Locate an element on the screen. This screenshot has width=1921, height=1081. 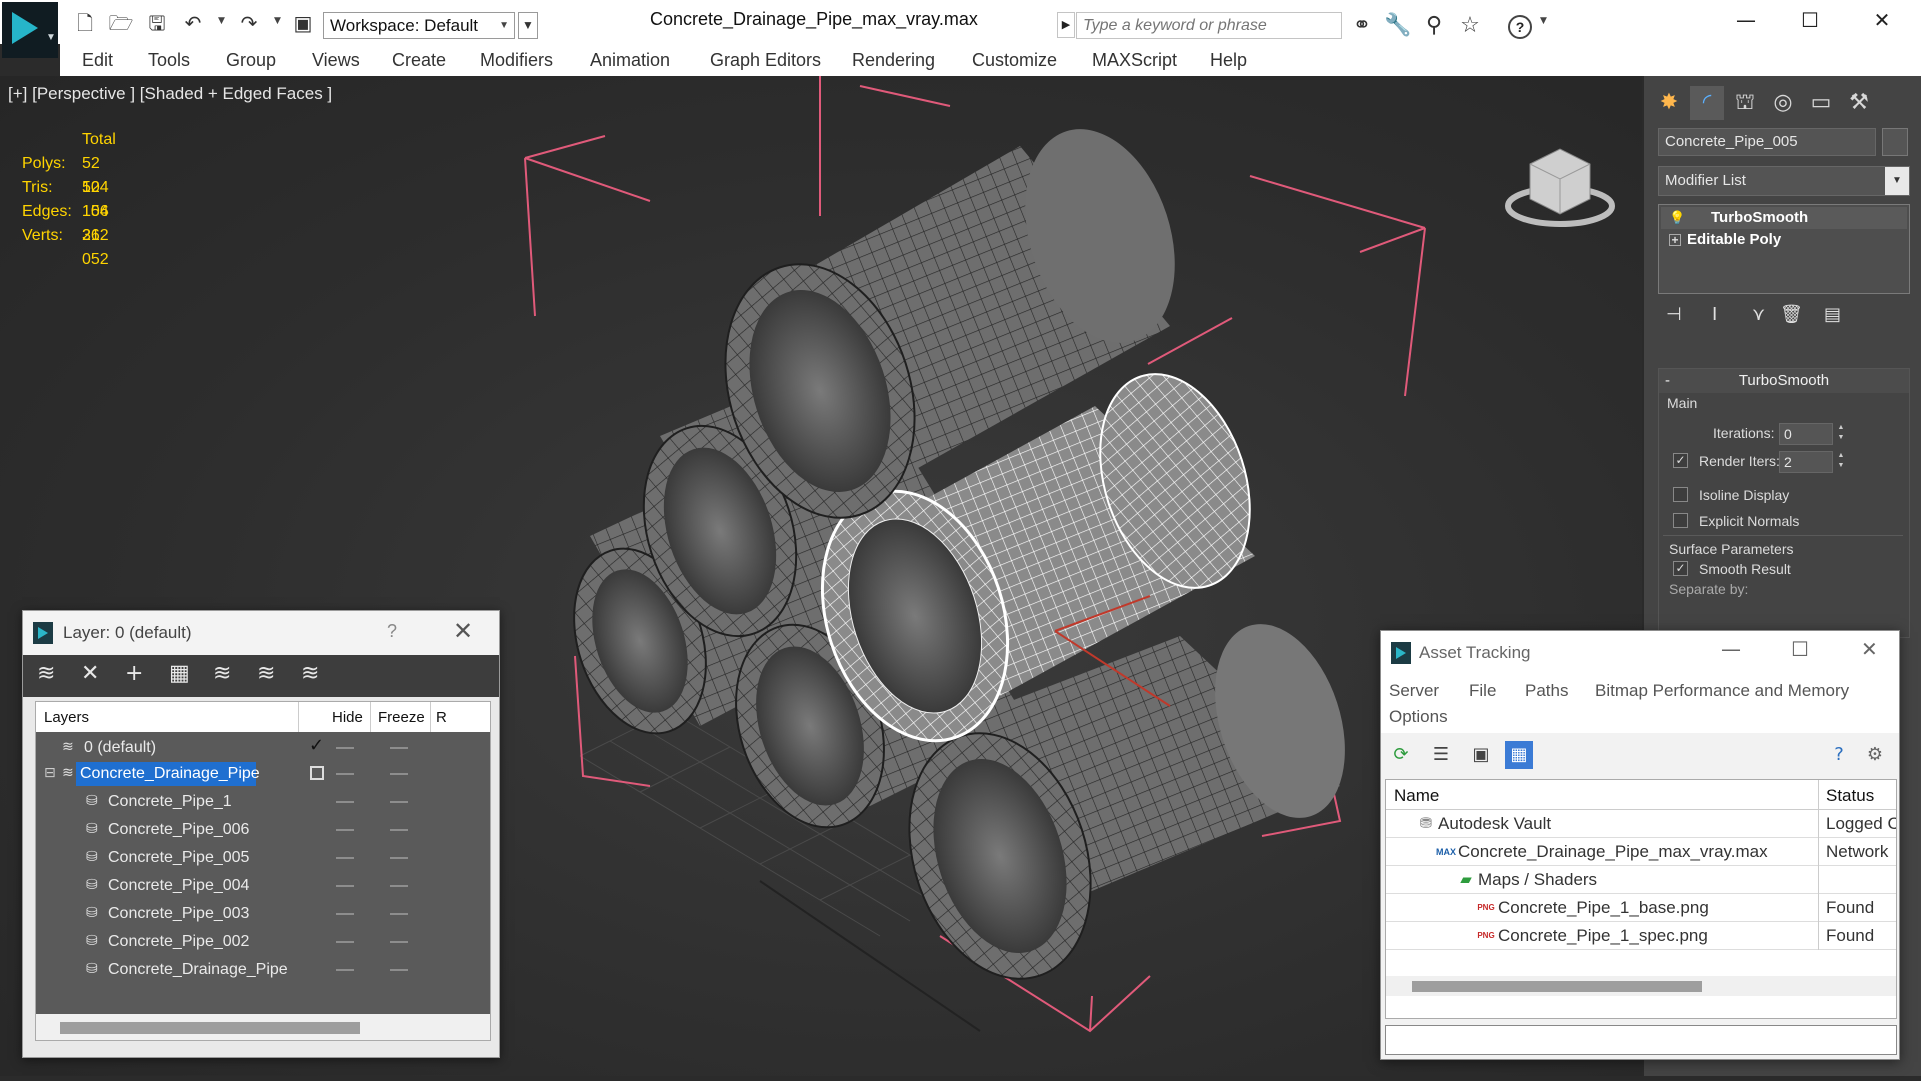
stack-item-turbosmooth: 💡 TurboSmooth is located at coordinates (1784, 218).